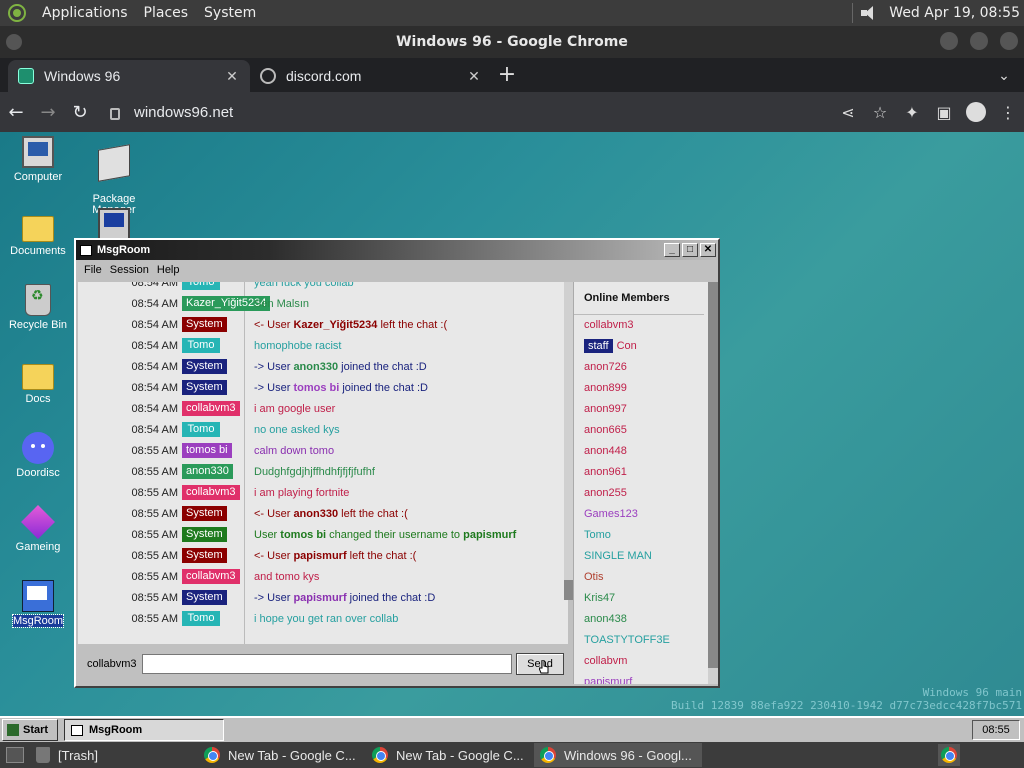 The width and height of the screenshot is (1024, 768). What do you see at coordinates (610, 345) in the screenshot?
I see `member-list-item: staff Con` at bounding box center [610, 345].